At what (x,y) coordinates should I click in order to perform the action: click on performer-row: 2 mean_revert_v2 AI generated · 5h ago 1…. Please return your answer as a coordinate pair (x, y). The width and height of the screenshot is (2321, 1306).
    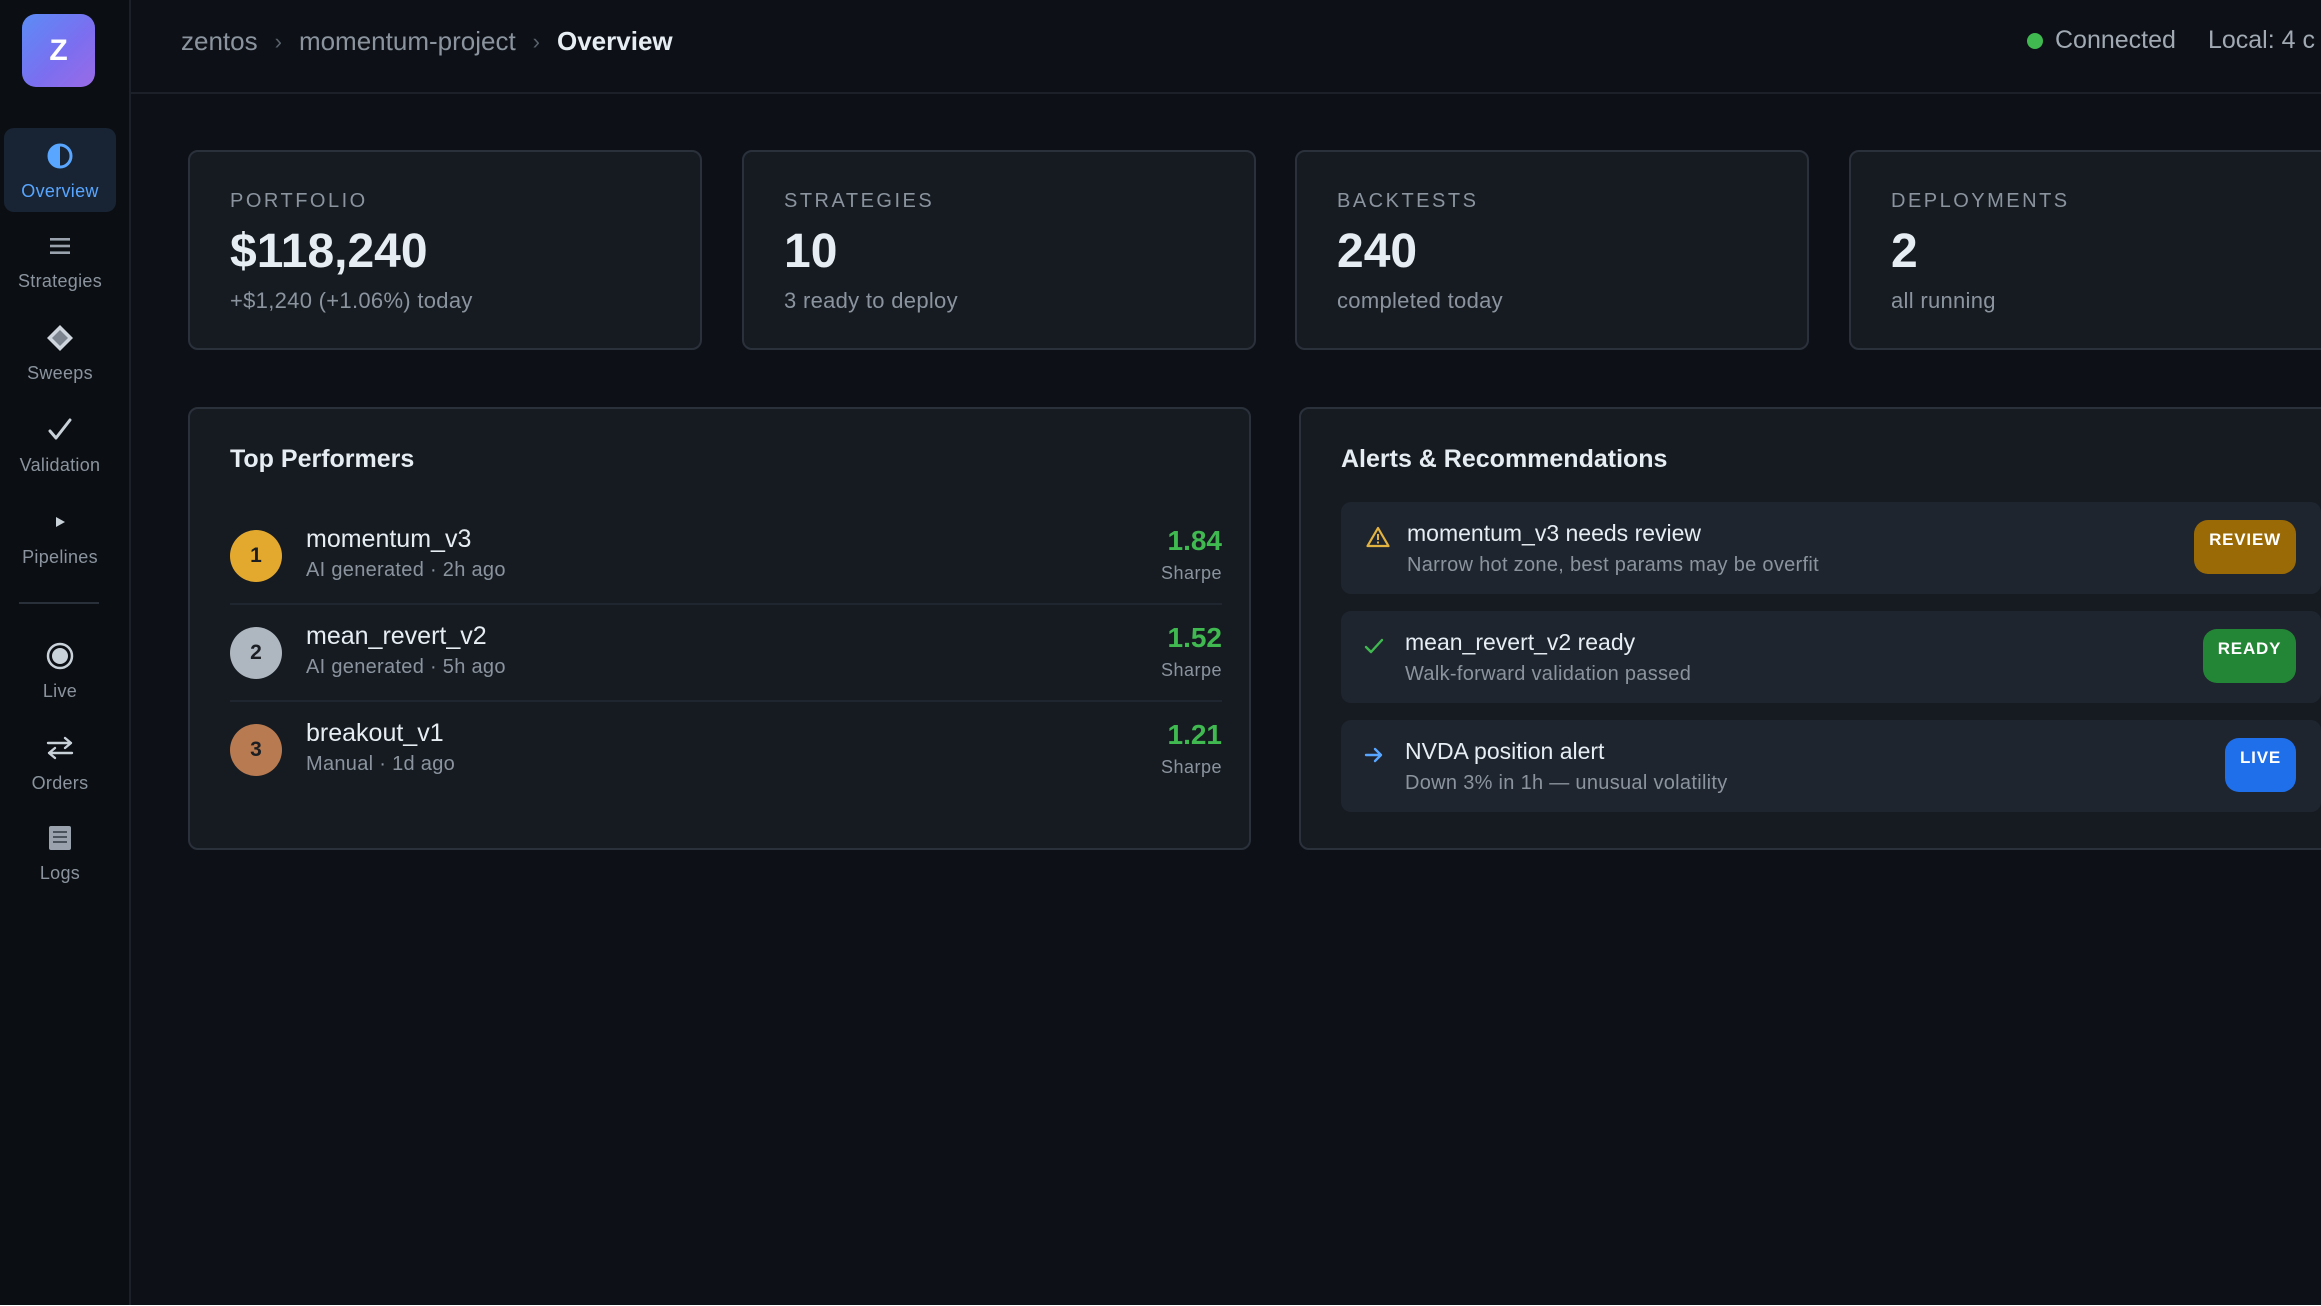
    Looking at the image, I should click on (726, 654).